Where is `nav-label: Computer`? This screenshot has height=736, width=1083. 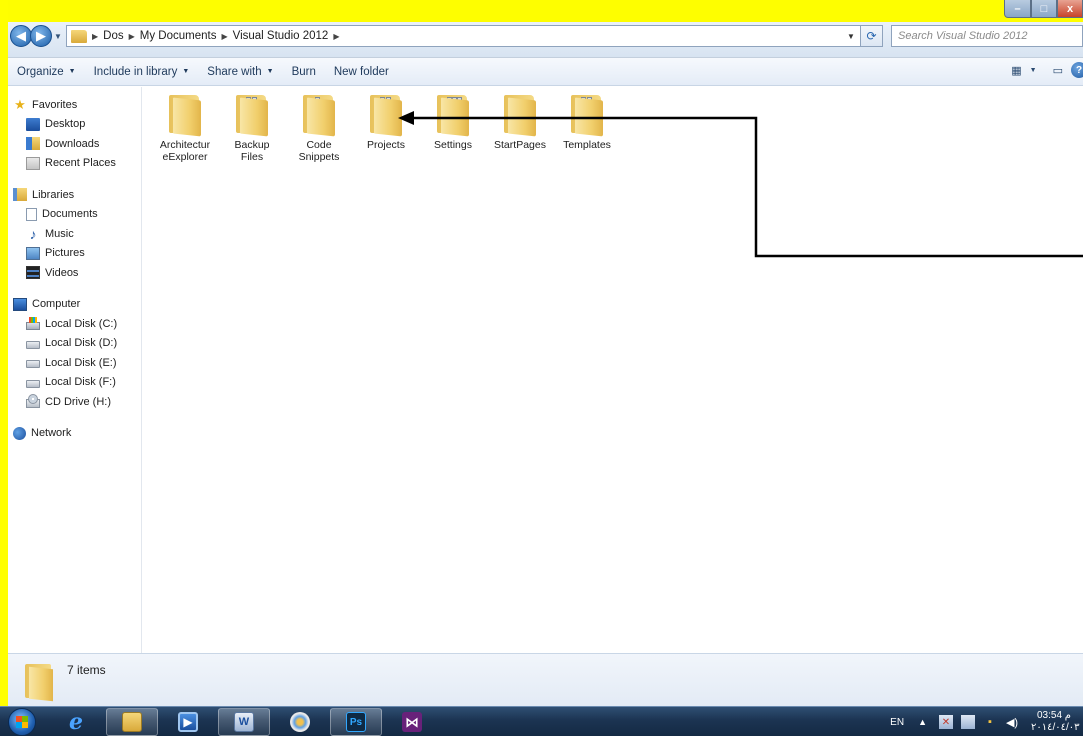
nav-label: Computer is located at coordinates (56, 304).